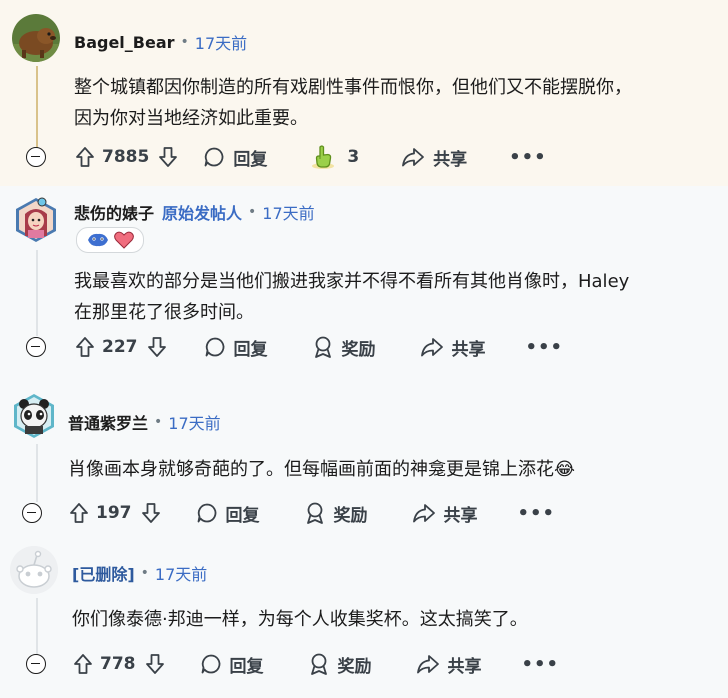 The image size is (728, 698). I want to click on comment-body-line: 你们像泰德·邦迪一样，为每个人收集奖杯。这太搞笑了。, so click(300, 619).